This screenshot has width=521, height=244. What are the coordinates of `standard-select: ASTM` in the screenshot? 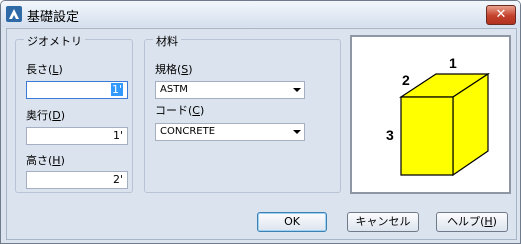 It's located at (230, 90).